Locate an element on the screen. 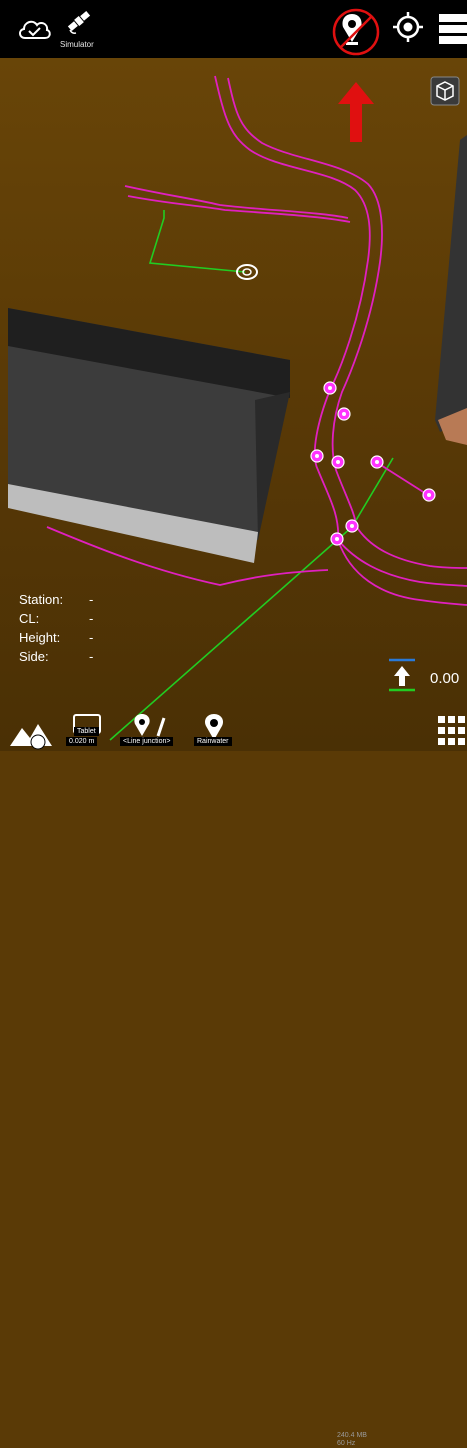 The image size is (467, 1448). info-row-station: Station: - is located at coordinates (56, 599).